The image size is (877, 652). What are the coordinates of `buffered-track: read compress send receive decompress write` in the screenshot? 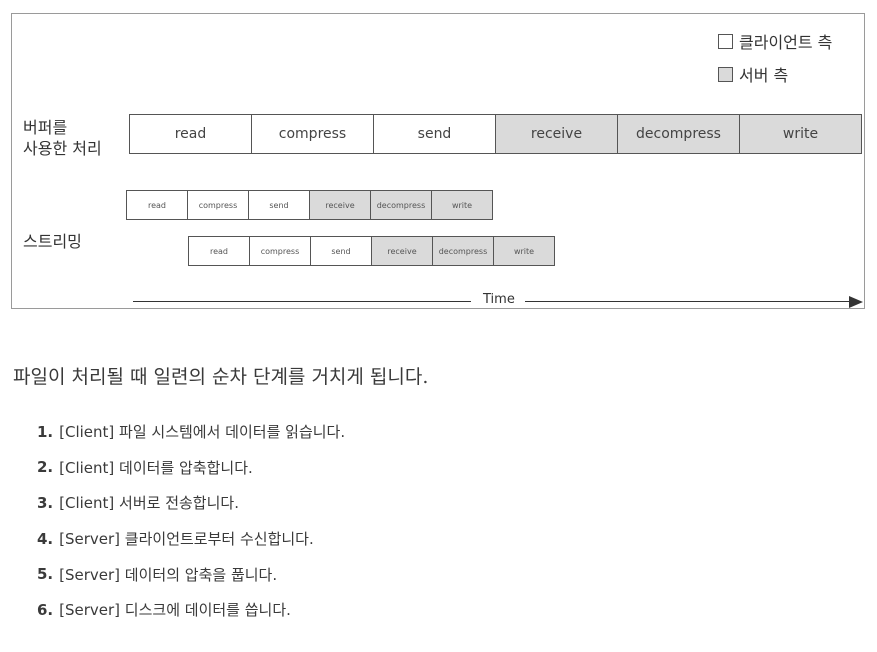 It's located at (495, 134).